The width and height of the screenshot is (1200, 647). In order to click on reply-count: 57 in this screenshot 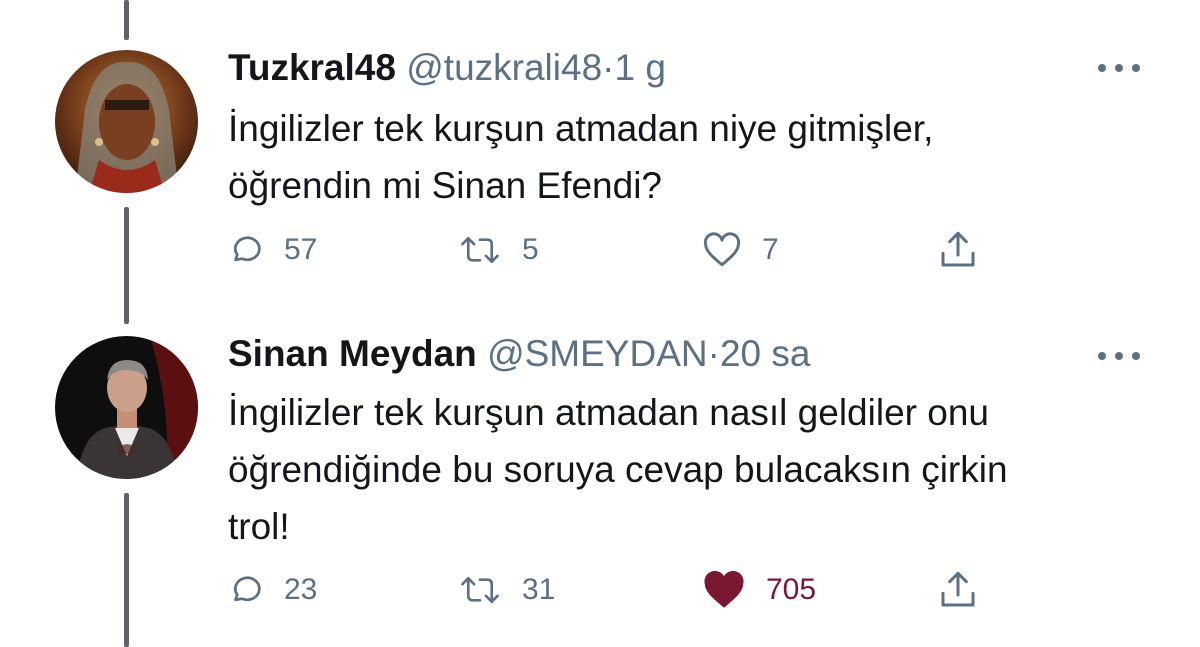, I will do `click(301, 249)`.